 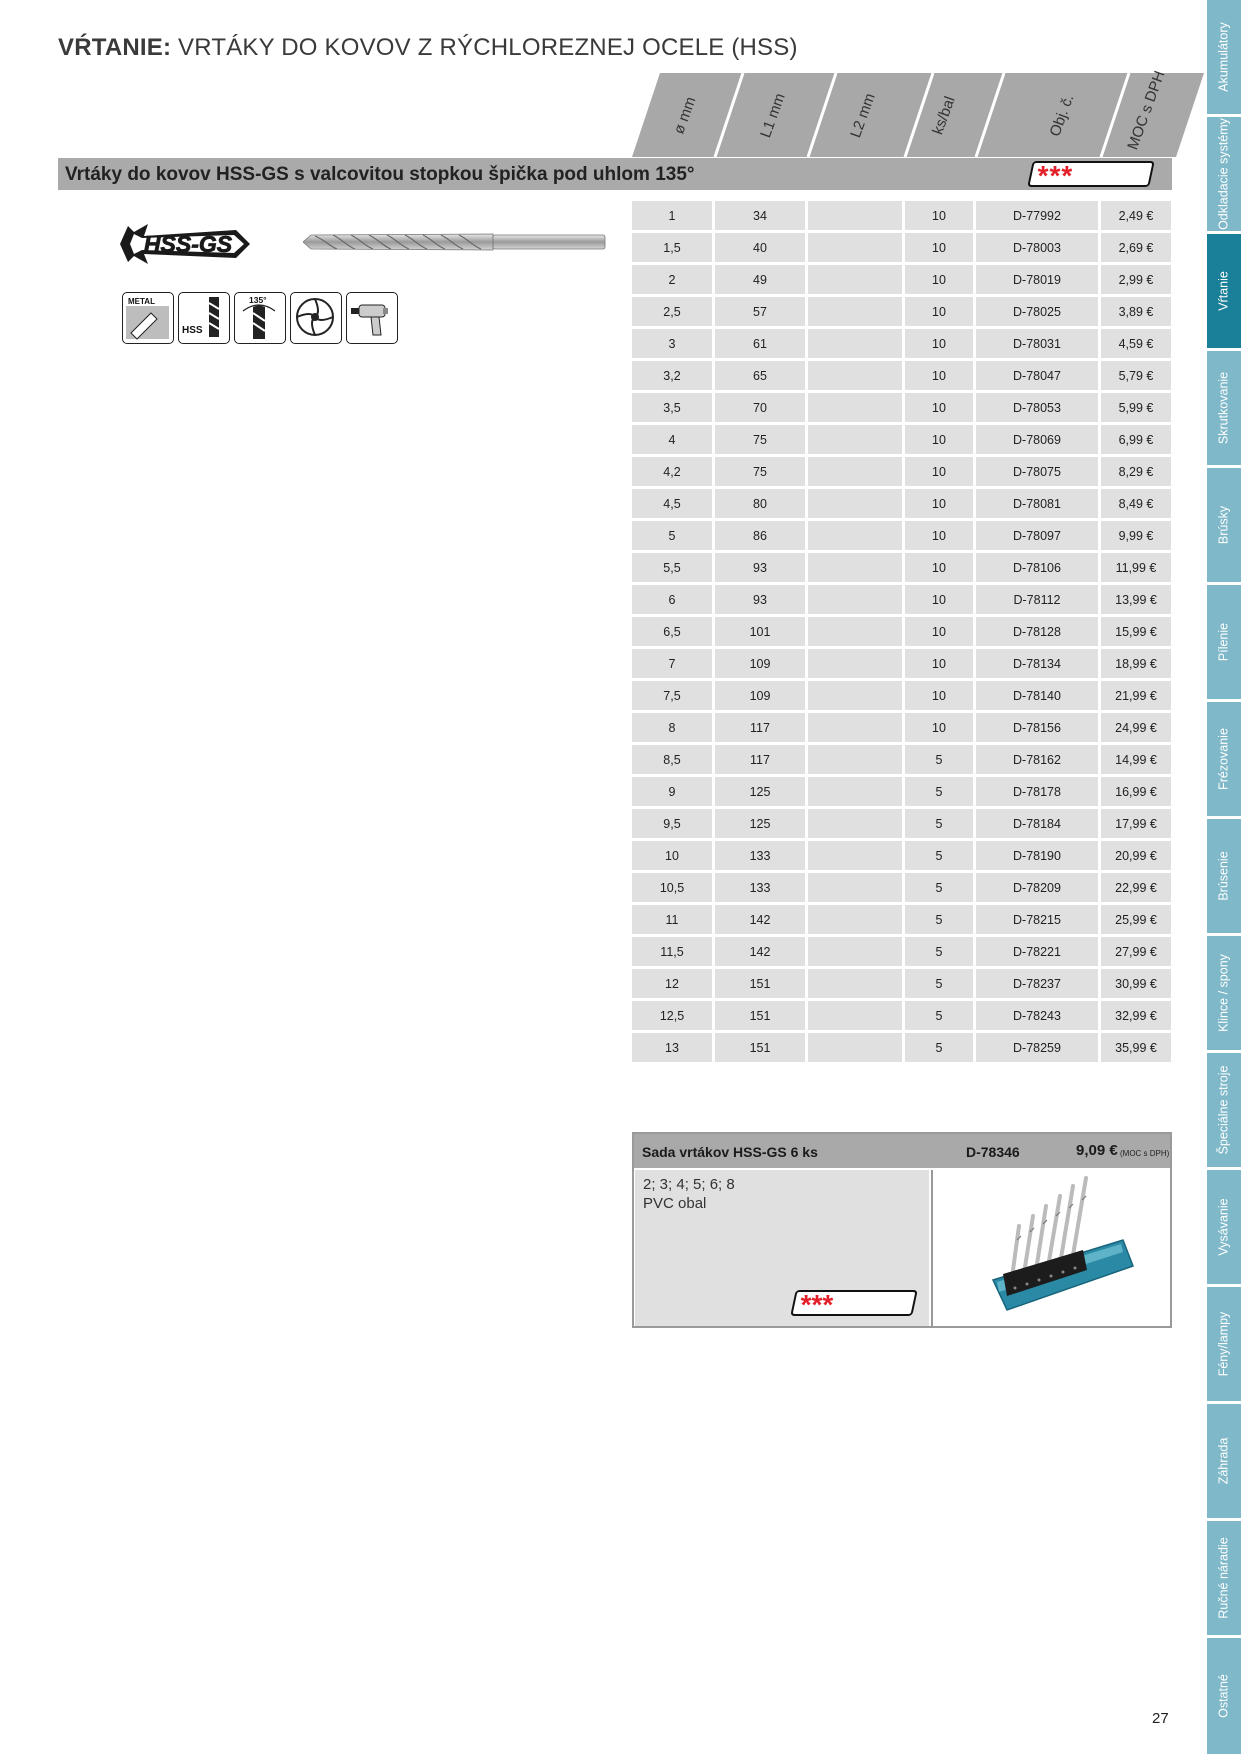 What do you see at coordinates (1224, 174) in the screenshot?
I see `side-tab-2: Odkladacie systémy` at bounding box center [1224, 174].